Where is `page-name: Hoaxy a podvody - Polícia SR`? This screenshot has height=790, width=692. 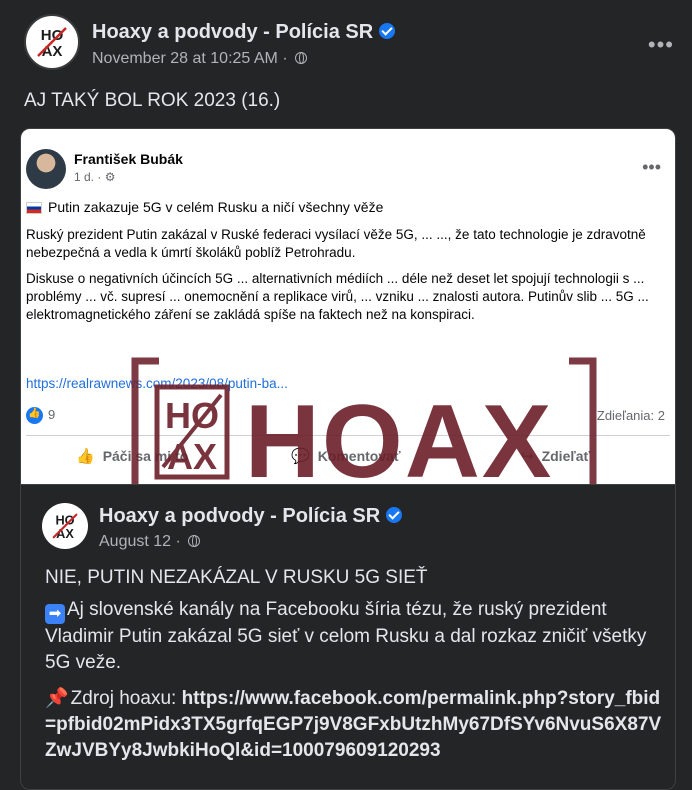
page-name: Hoaxy a podvody - Polícia SR is located at coordinates (244, 32).